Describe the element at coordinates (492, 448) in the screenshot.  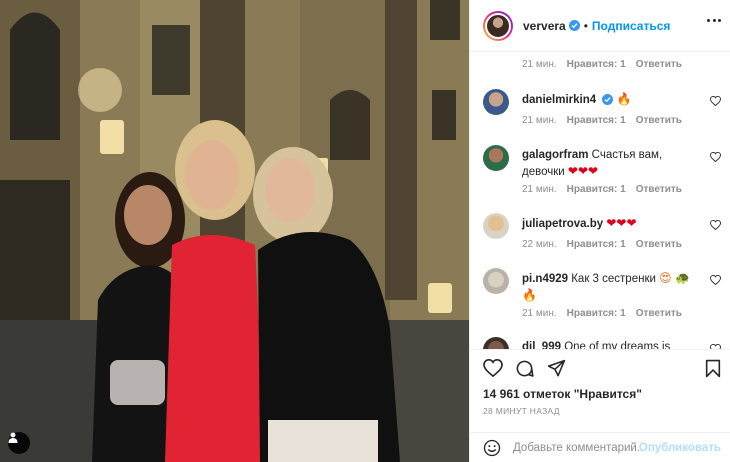
I see `emoji-icon` at that location.